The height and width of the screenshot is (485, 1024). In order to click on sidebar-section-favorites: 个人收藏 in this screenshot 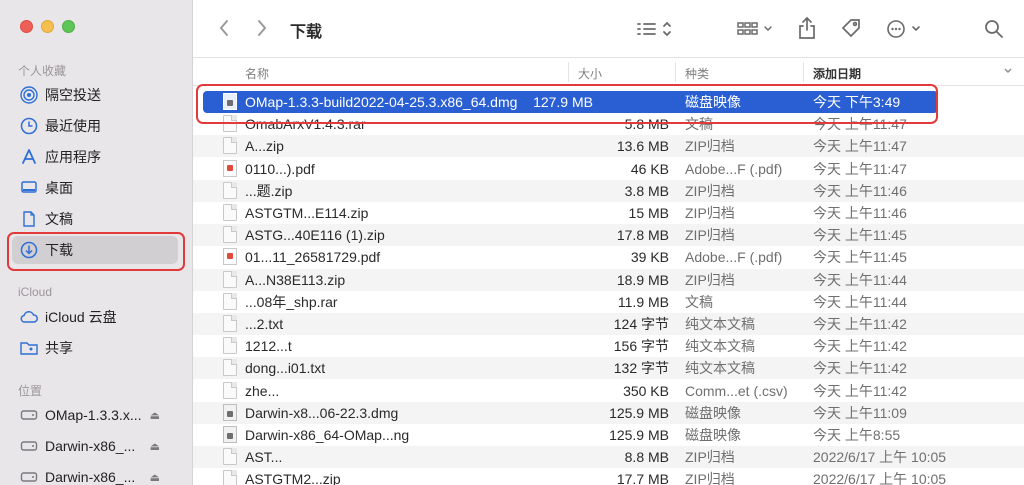, I will do `click(42, 71)`.